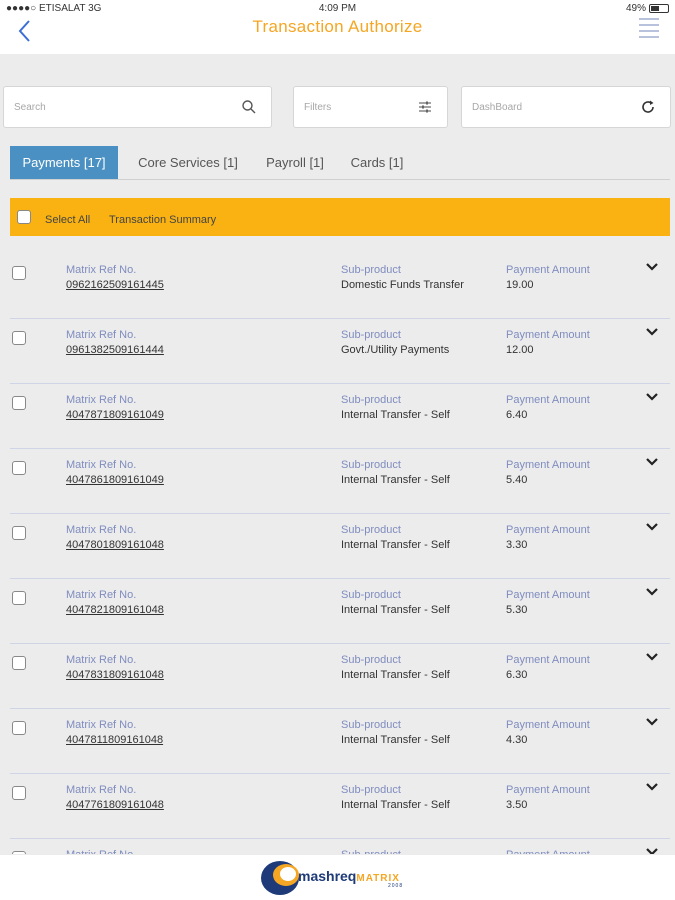 The width and height of the screenshot is (675, 900). Describe the element at coordinates (402, 285) in the screenshot. I see `subproduct-value: Domestic Funds Transfer` at that location.